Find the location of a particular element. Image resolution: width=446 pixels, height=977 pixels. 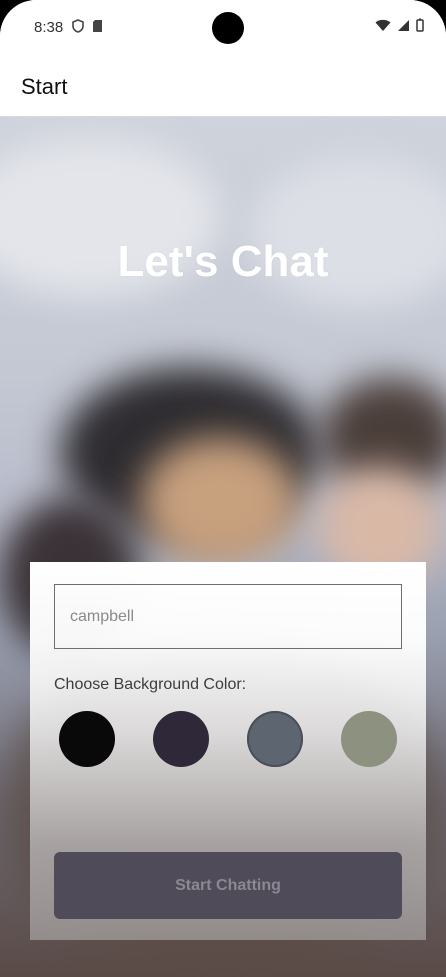

status-time: 8:38 is located at coordinates (49, 27).